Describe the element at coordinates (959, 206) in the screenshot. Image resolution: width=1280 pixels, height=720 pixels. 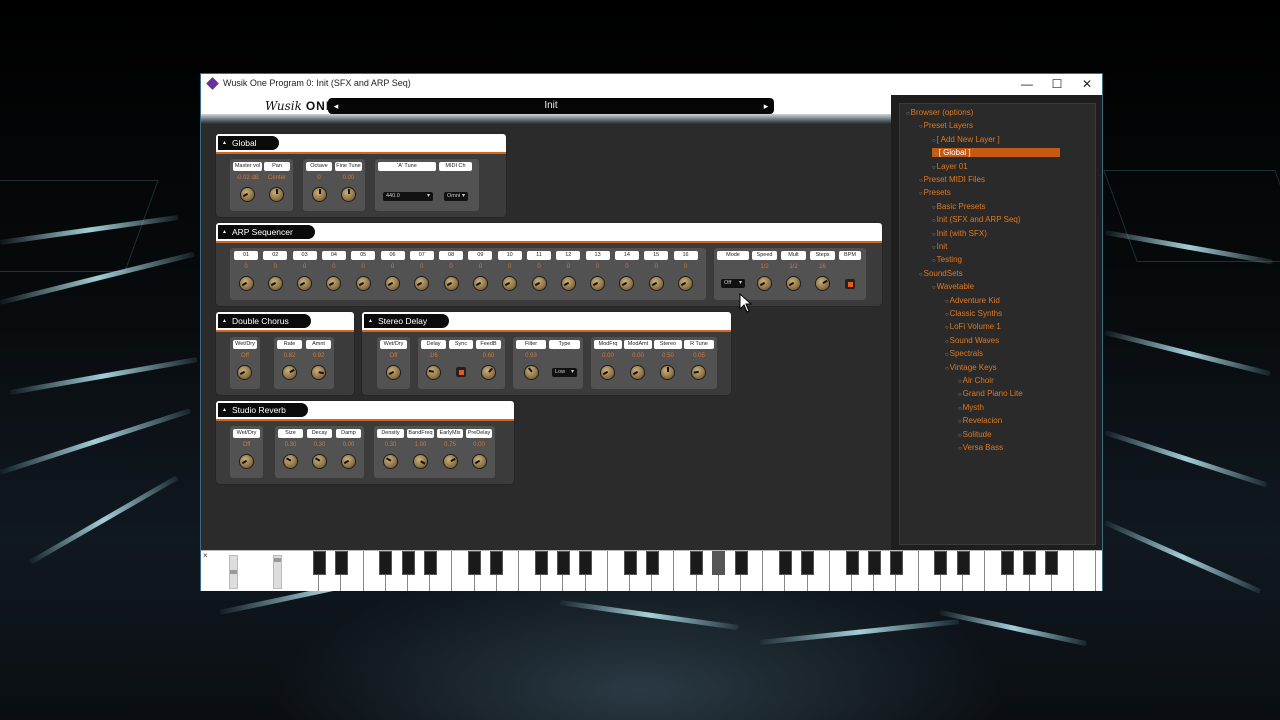
I see `browser-item: Basic Presets` at that location.